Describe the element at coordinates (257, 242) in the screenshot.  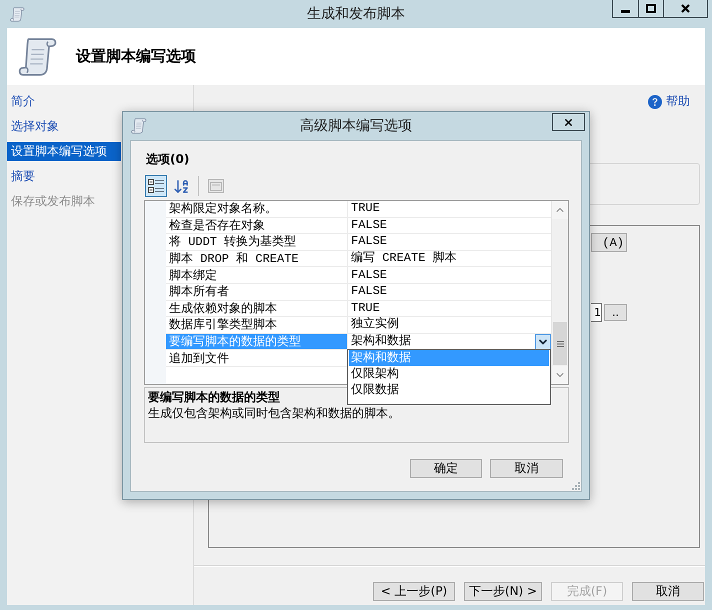
I see `property-name: 将 UDDT 转换为基类型` at that location.